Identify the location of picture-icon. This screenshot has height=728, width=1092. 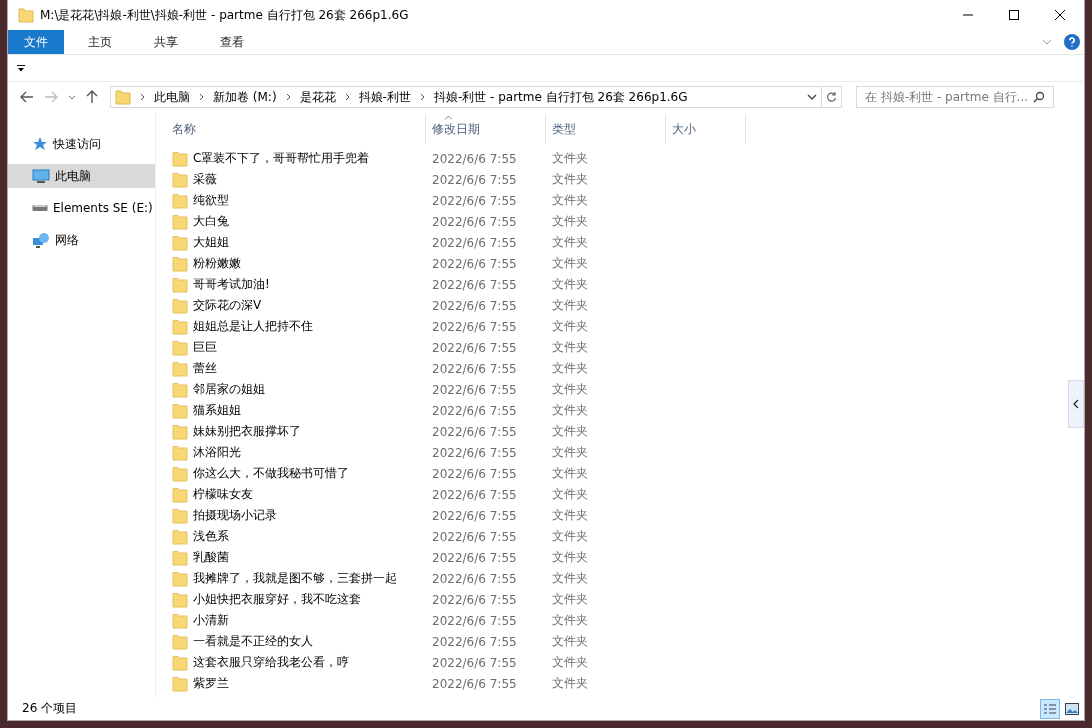
(1072, 708).